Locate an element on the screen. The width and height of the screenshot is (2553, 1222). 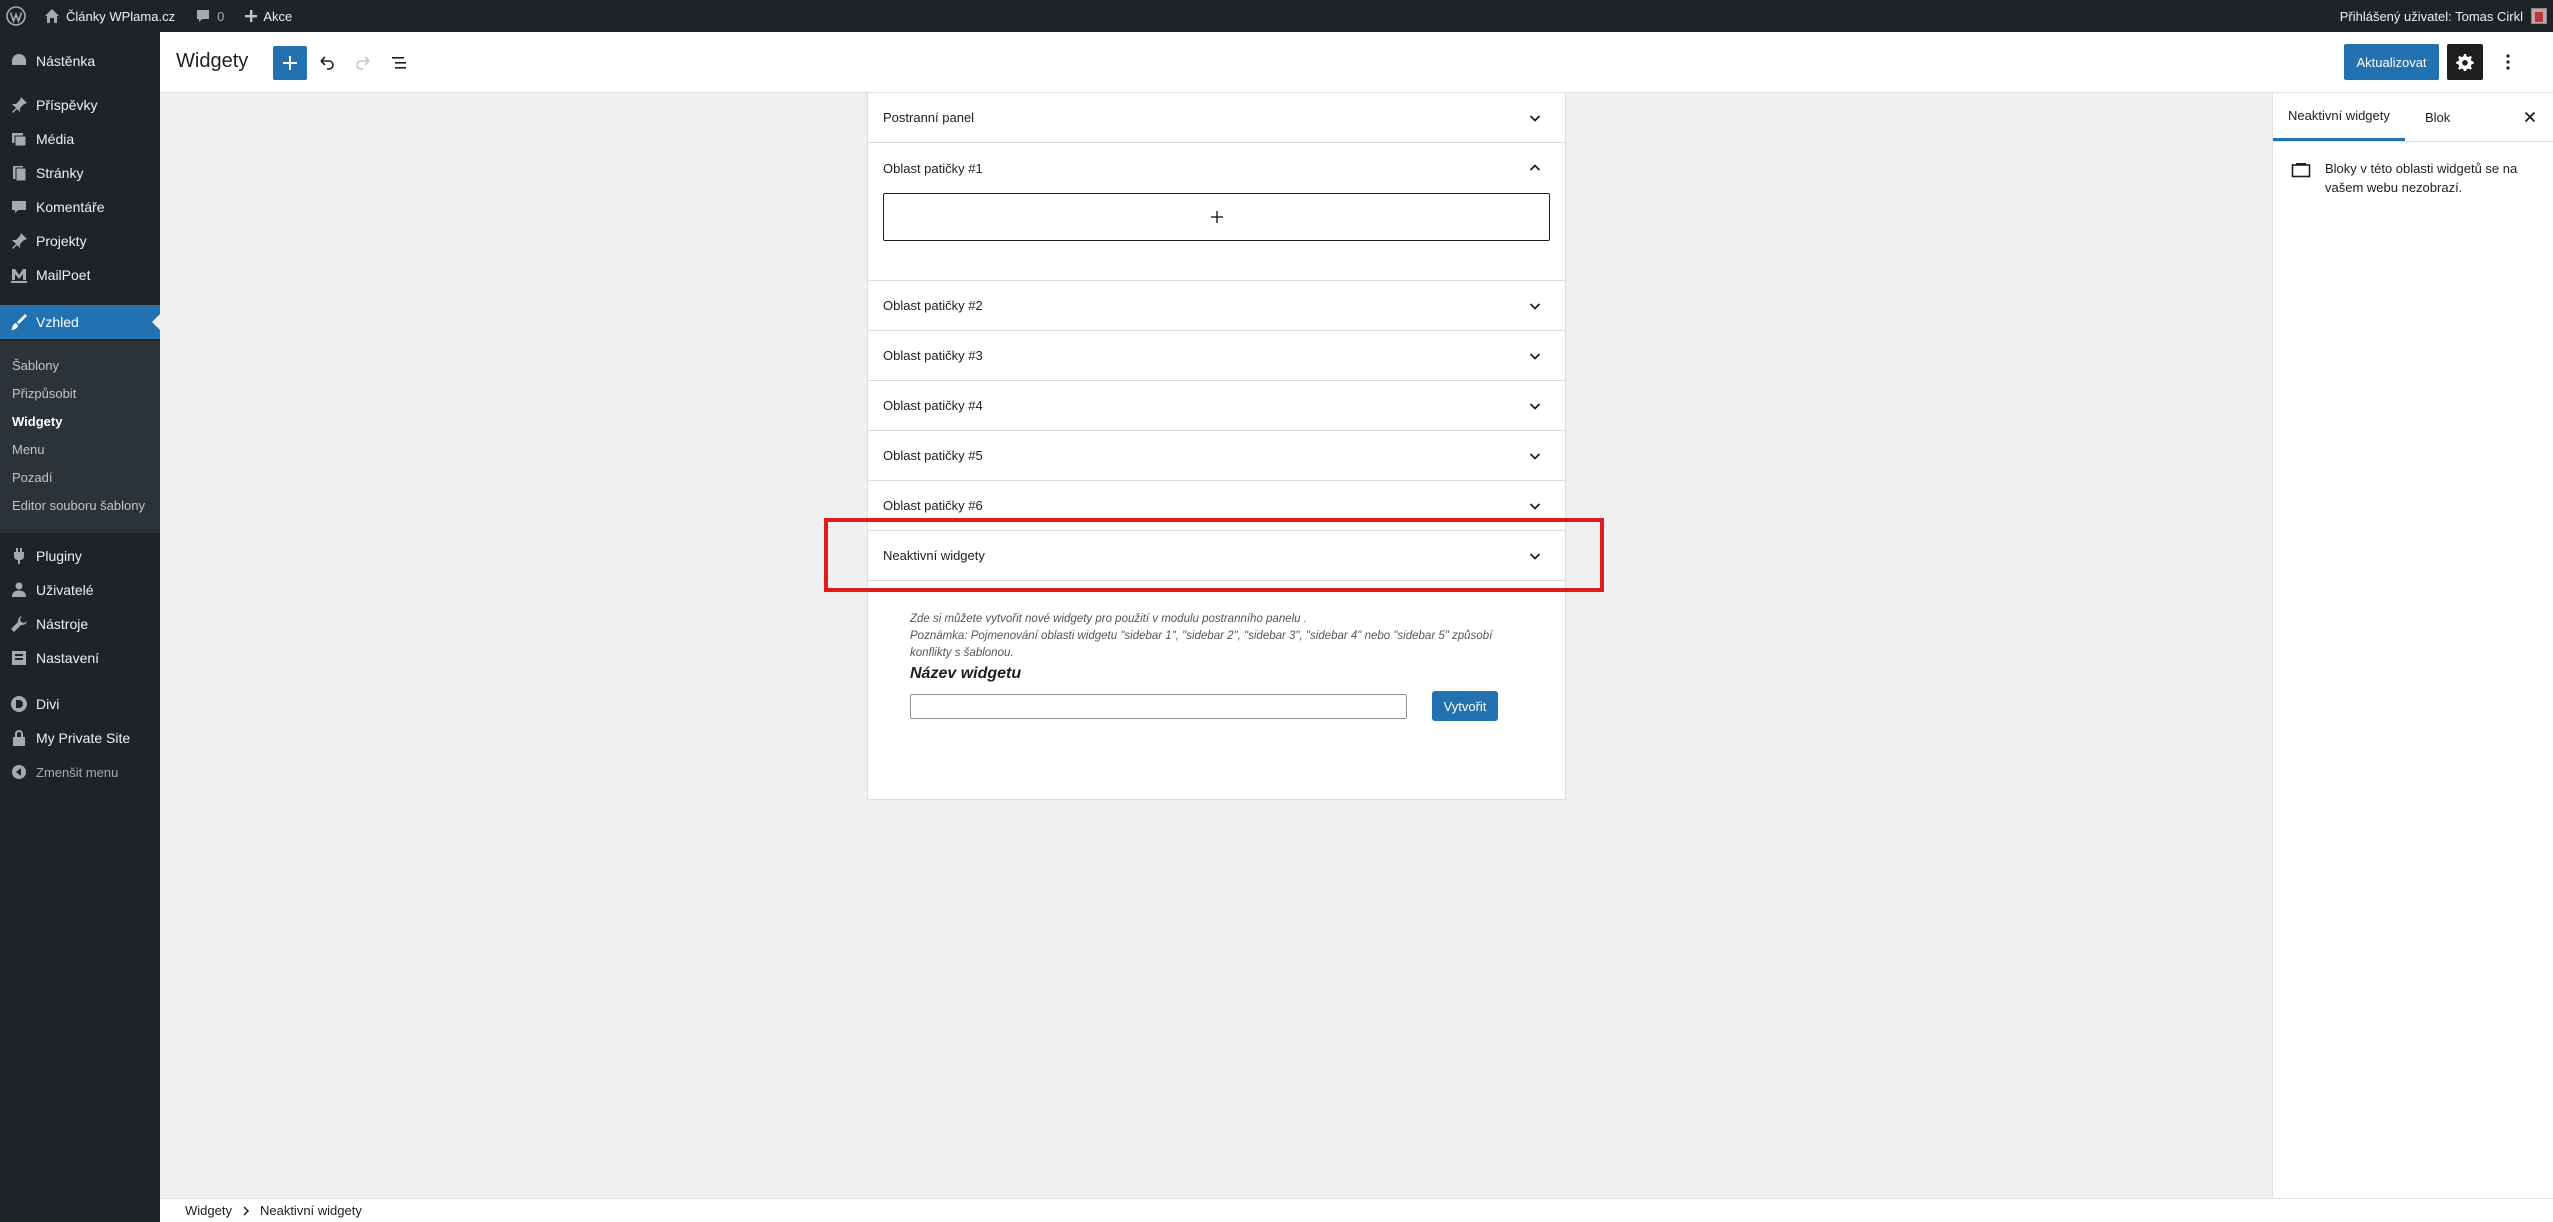
submenu-item-customize: Přizpůsobit is located at coordinates (44, 393).